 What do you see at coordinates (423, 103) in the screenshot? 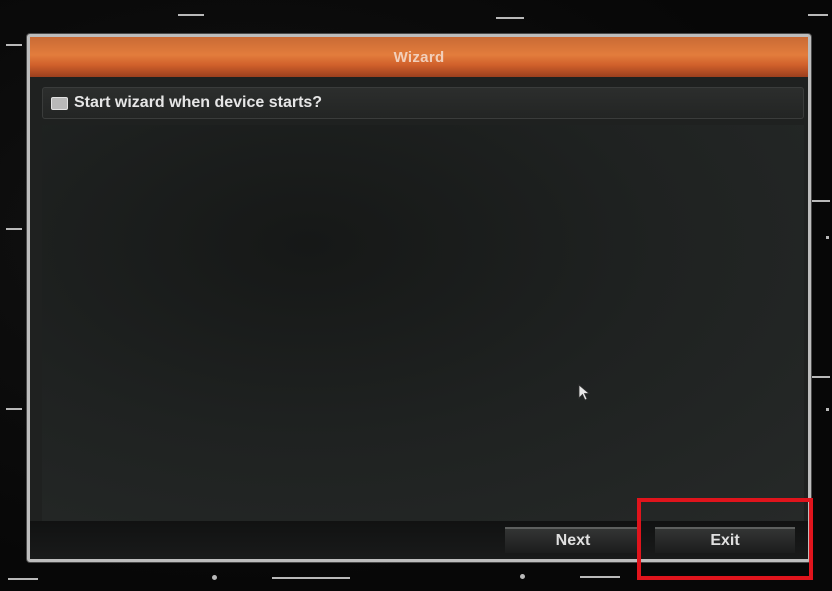
I see `start-wizard-option-row: Start wizard when device starts?` at bounding box center [423, 103].